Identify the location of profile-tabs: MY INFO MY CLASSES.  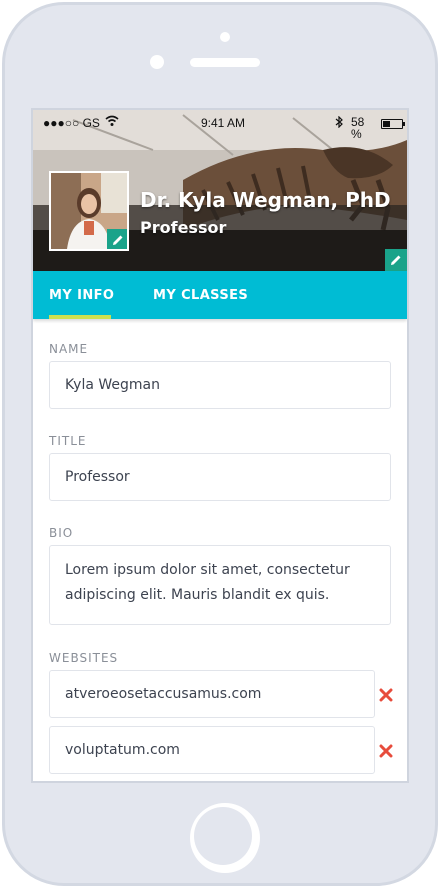
(220, 295).